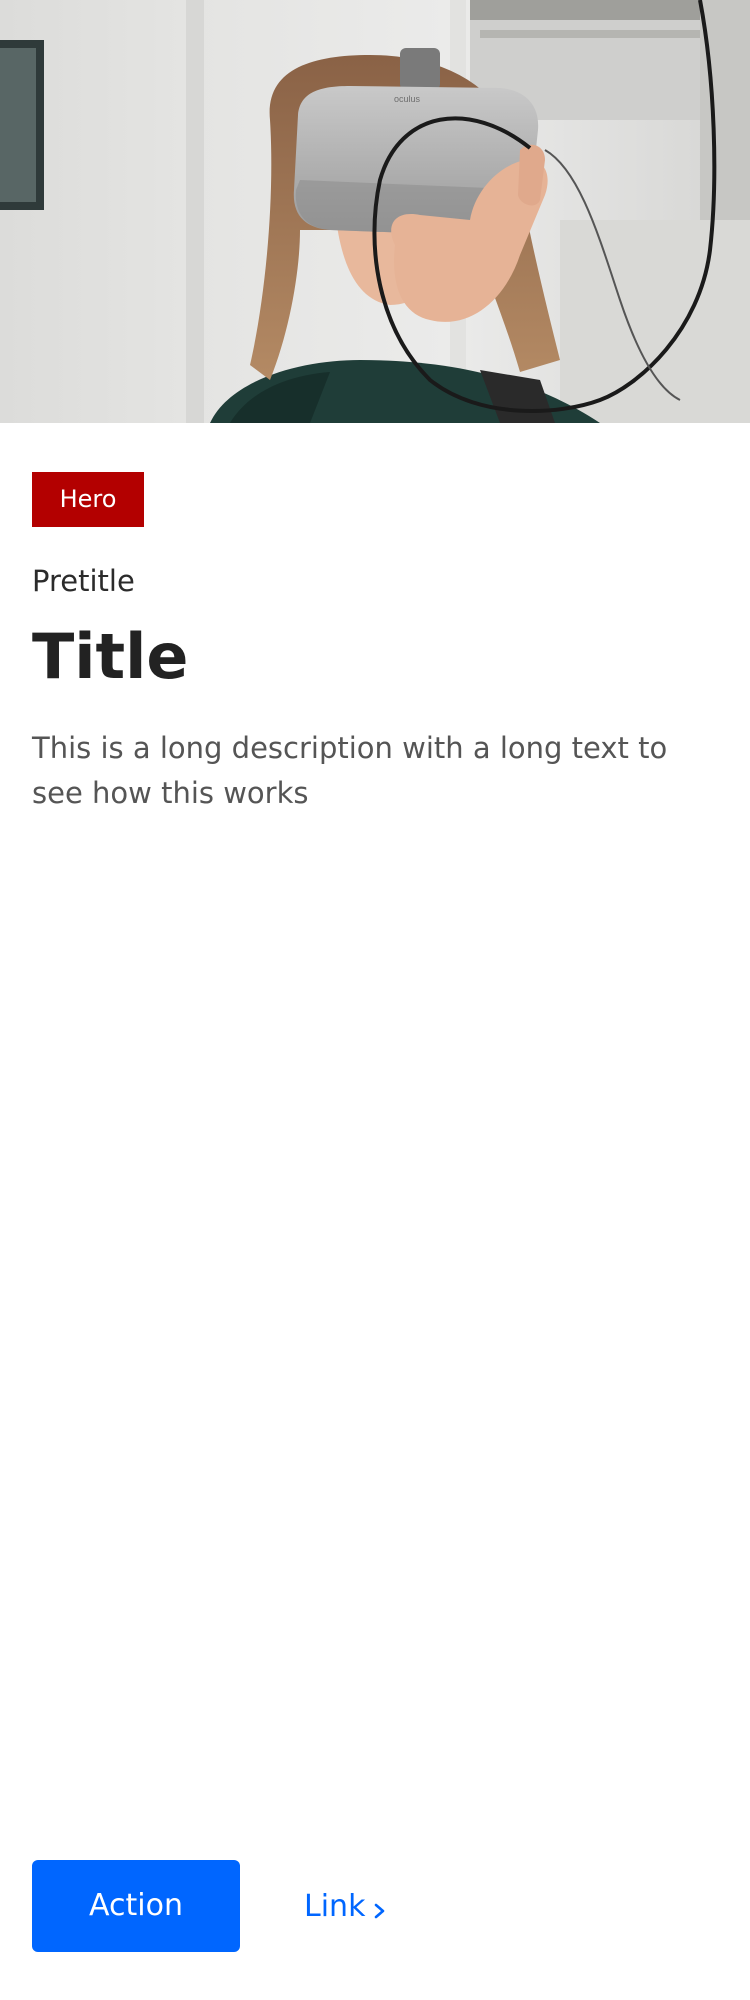  Describe the element at coordinates (136, 1906) in the screenshot. I see `action-button: Action` at that location.